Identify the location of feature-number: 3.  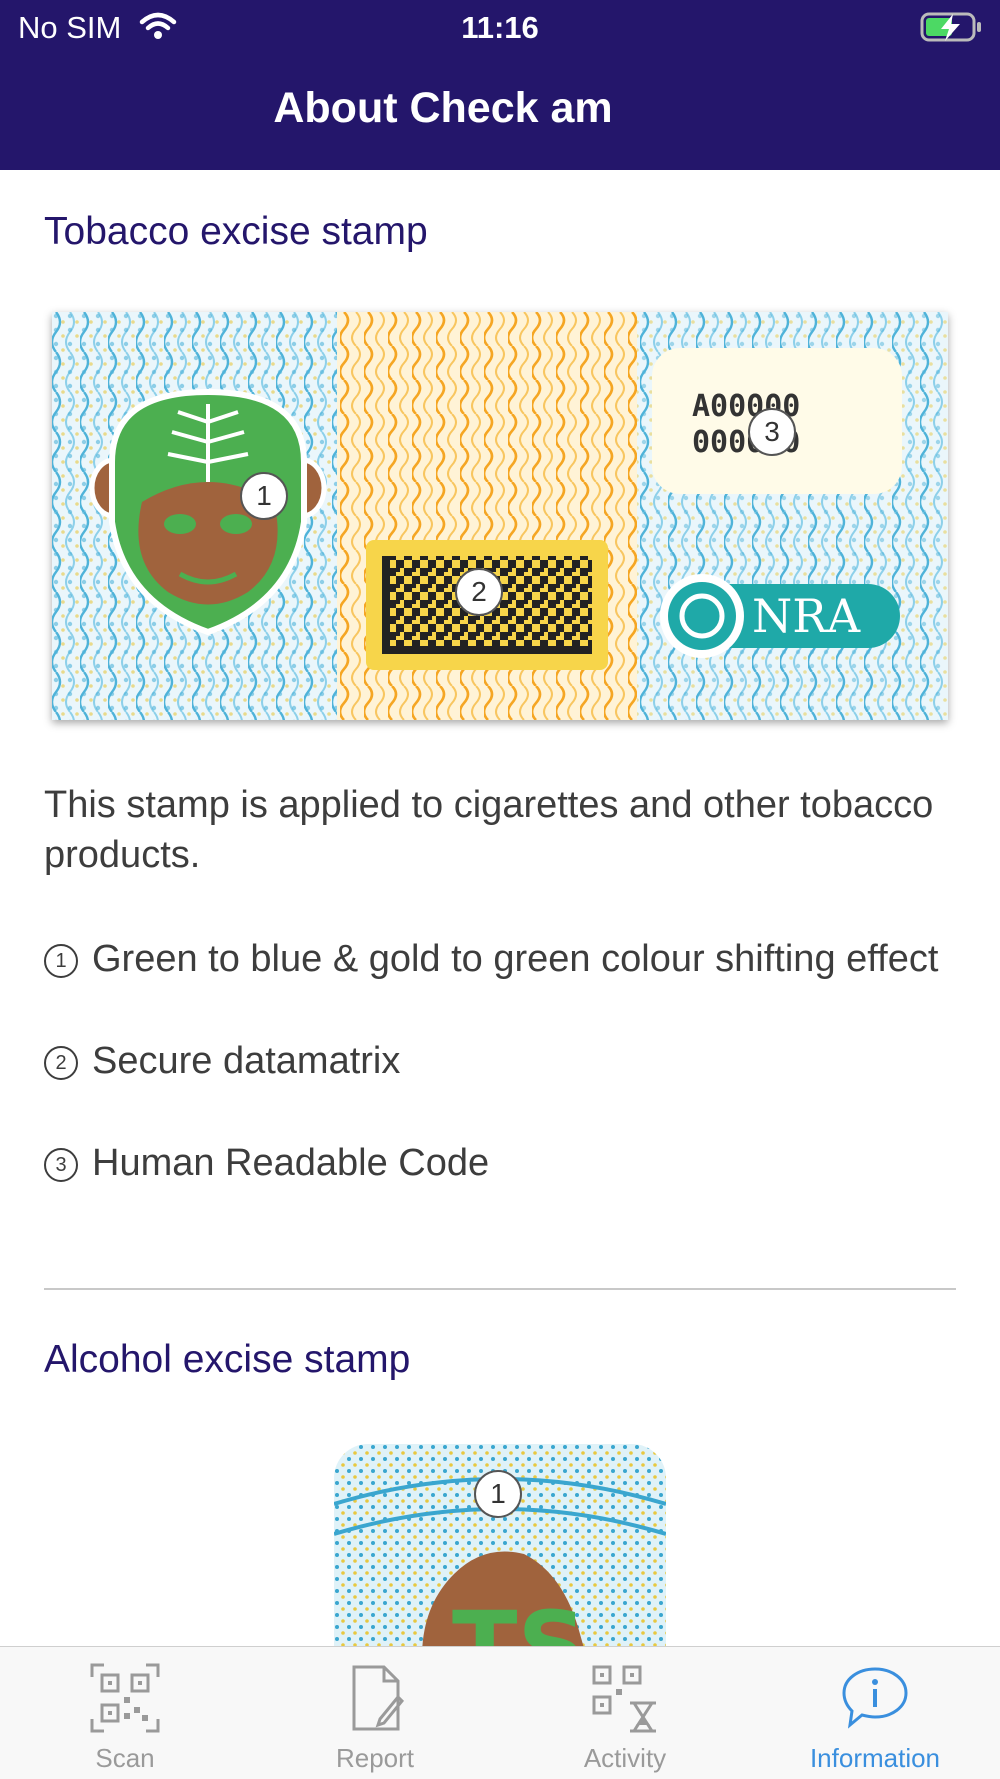
(61, 1165).